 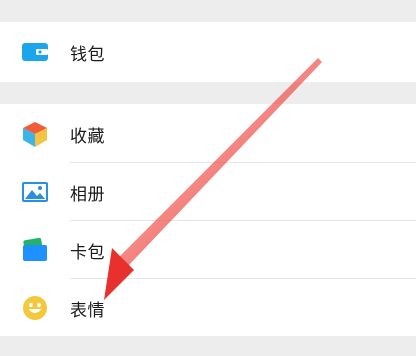 I want to click on sticker-smiley-icon, so click(x=35, y=308).